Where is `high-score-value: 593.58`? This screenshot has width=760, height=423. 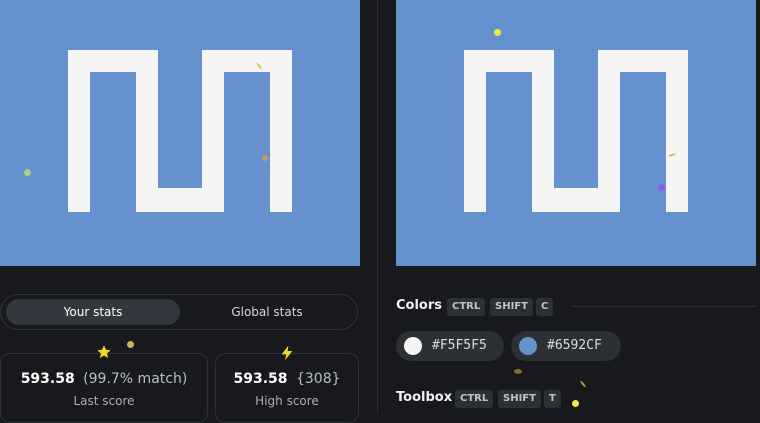
high-score-value: 593.58 is located at coordinates (260, 379).